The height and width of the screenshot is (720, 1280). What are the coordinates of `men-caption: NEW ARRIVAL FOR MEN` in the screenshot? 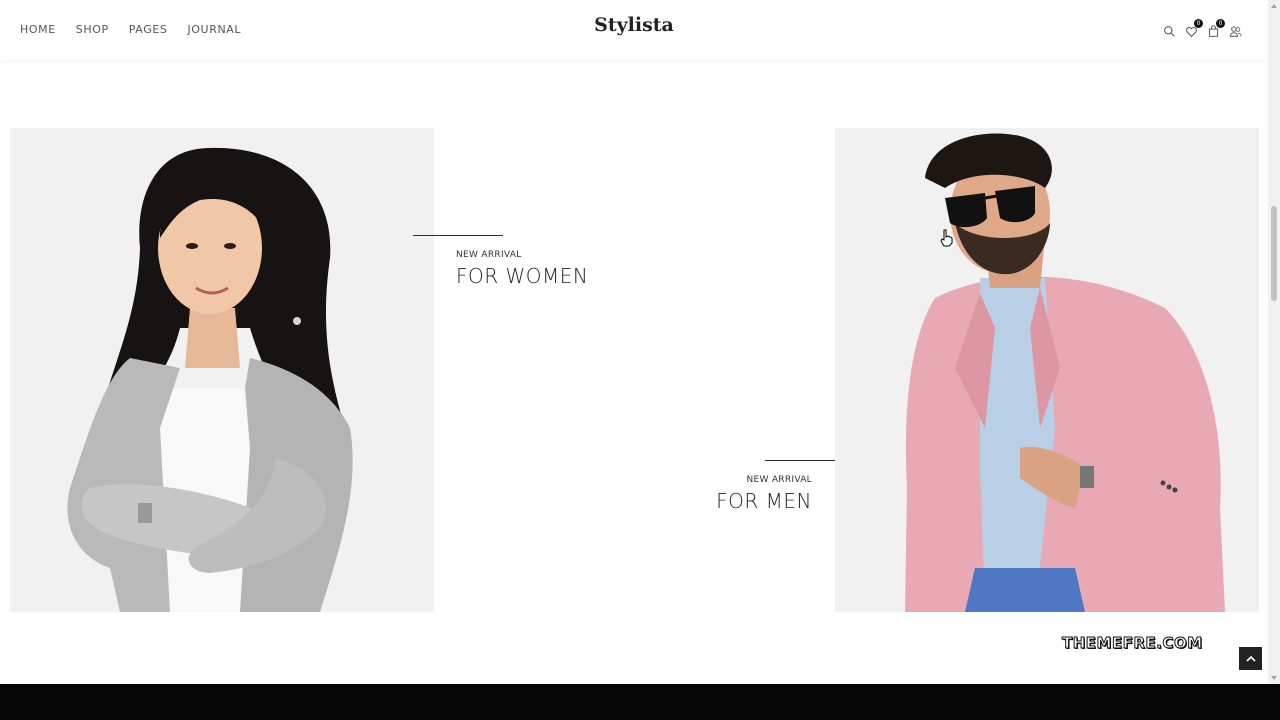 It's located at (785, 486).